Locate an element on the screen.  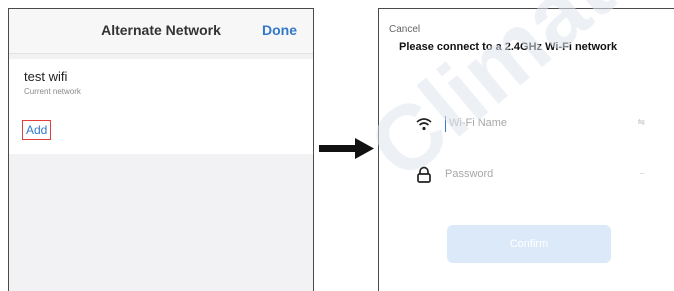
password-placeholder: Password is located at coordinates (469, 174).